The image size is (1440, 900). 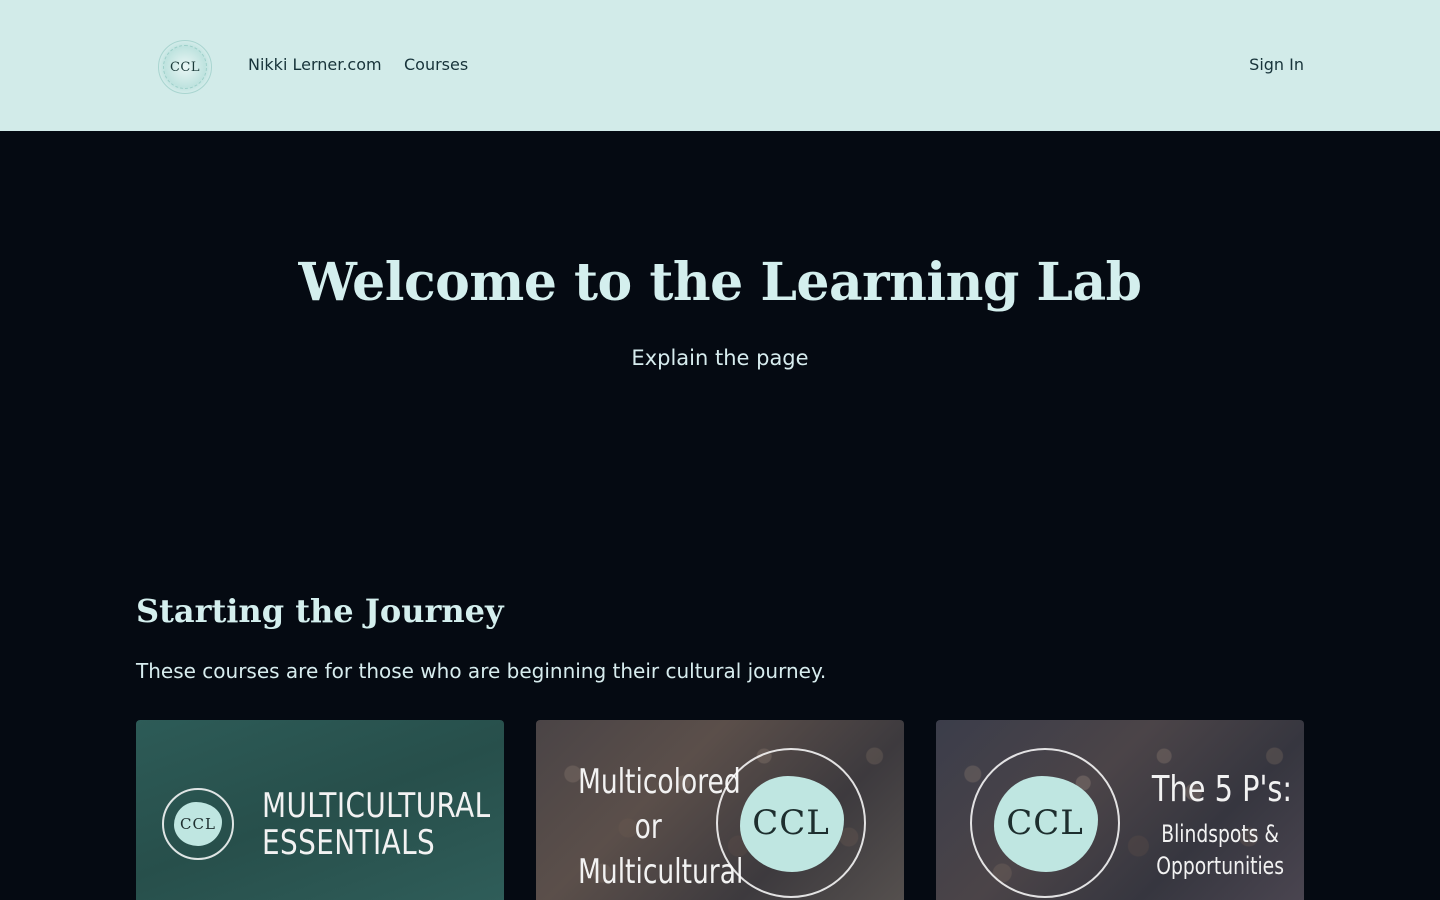 I want to click on course-card-multicultural-essentials: CCL MULTICULTURAL ESSENTIALS, so click(x=320, y=810).